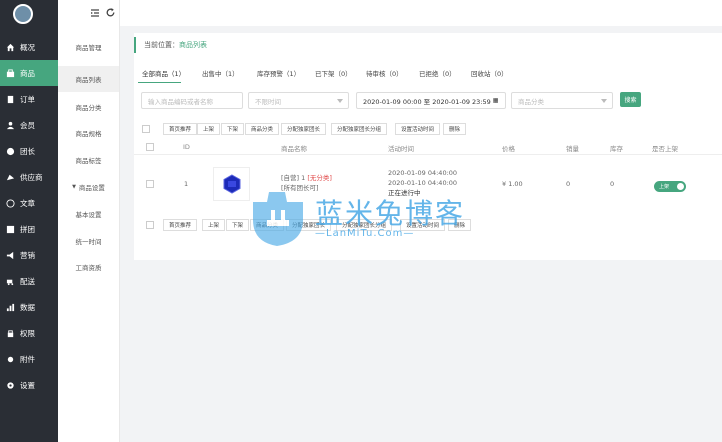  I want to click on sidebar-item-settings: 设置, so click(29, 385).